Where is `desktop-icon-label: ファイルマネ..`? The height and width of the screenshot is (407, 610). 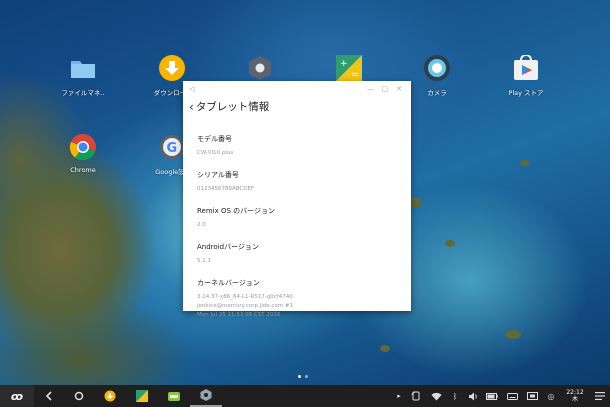 desktop-icon-label: ファイルマネ.. is located at coordinates (83, 93).